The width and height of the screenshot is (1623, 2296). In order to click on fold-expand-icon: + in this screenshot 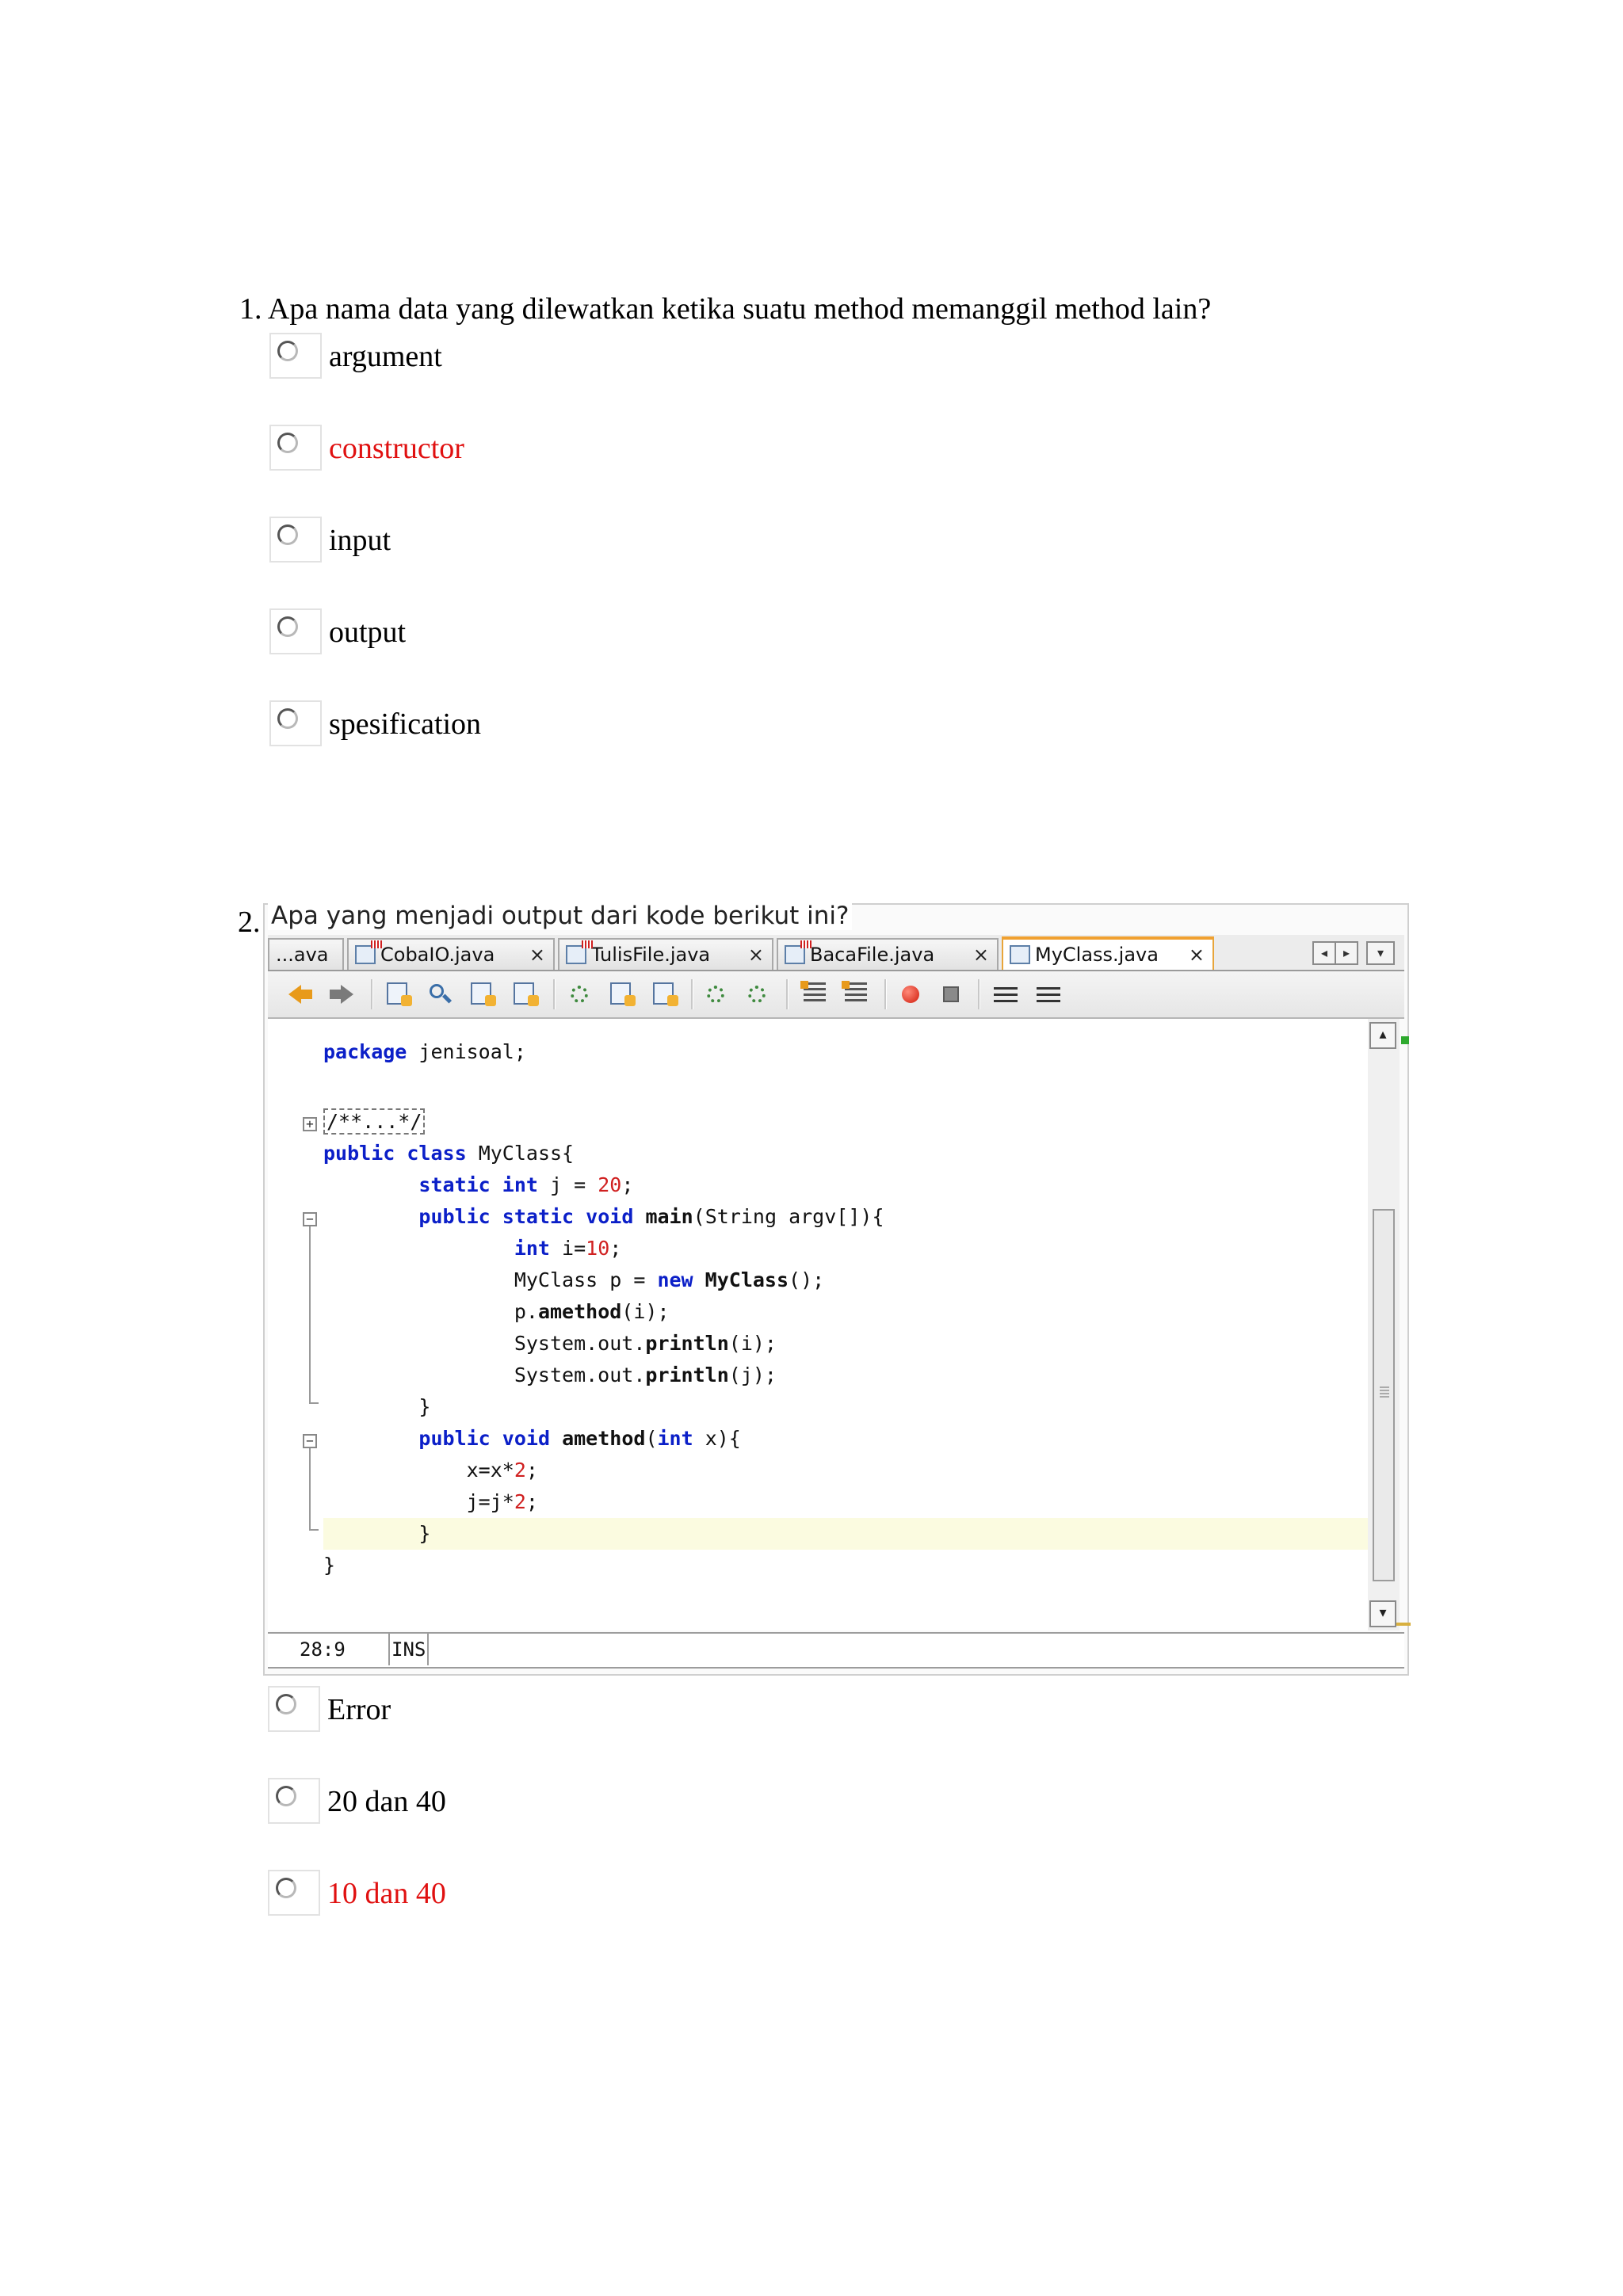, I will do `click(310, 1124)`.